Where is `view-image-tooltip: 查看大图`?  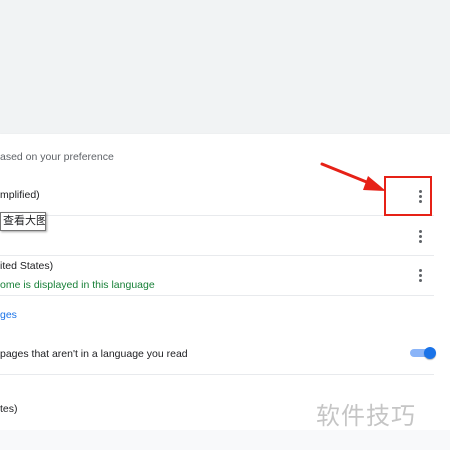
view-image-tooltip: 查看大图 is located at coordinates (23, 221).